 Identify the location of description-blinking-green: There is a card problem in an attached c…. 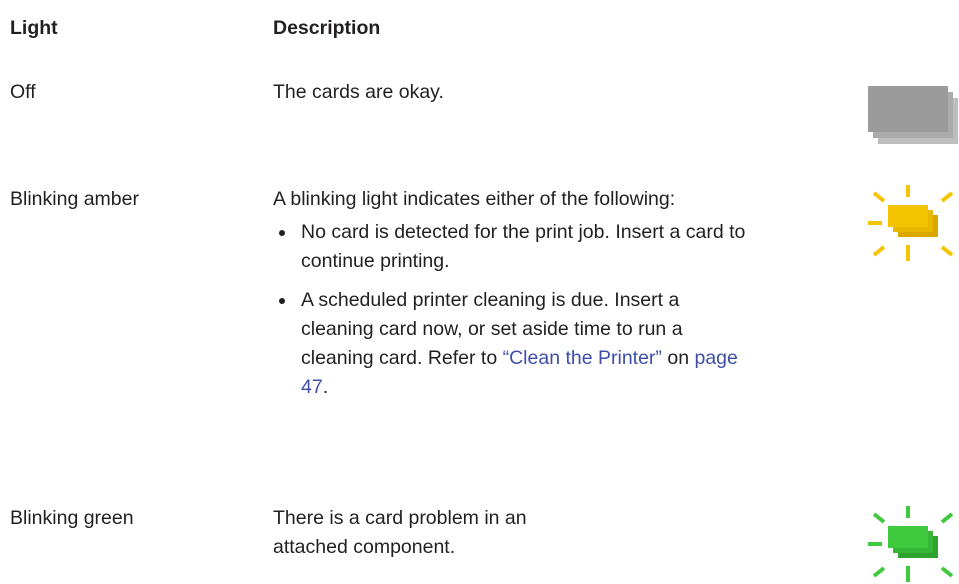
(400, 532).